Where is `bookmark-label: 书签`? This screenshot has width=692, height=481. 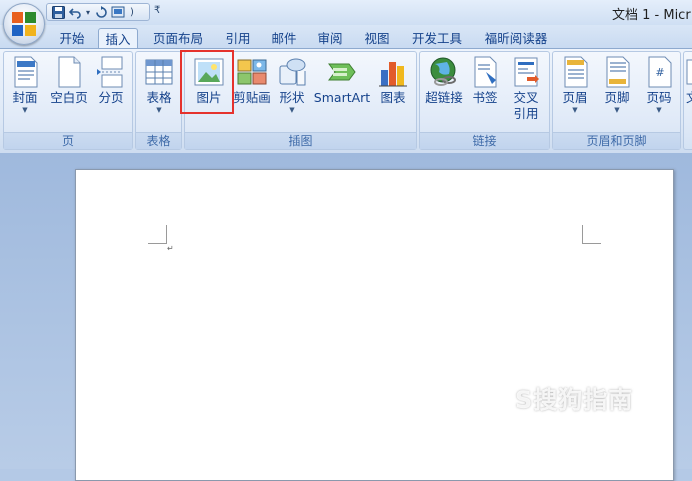 bookmark-label: 书签 is located at coordinates (485, 97).